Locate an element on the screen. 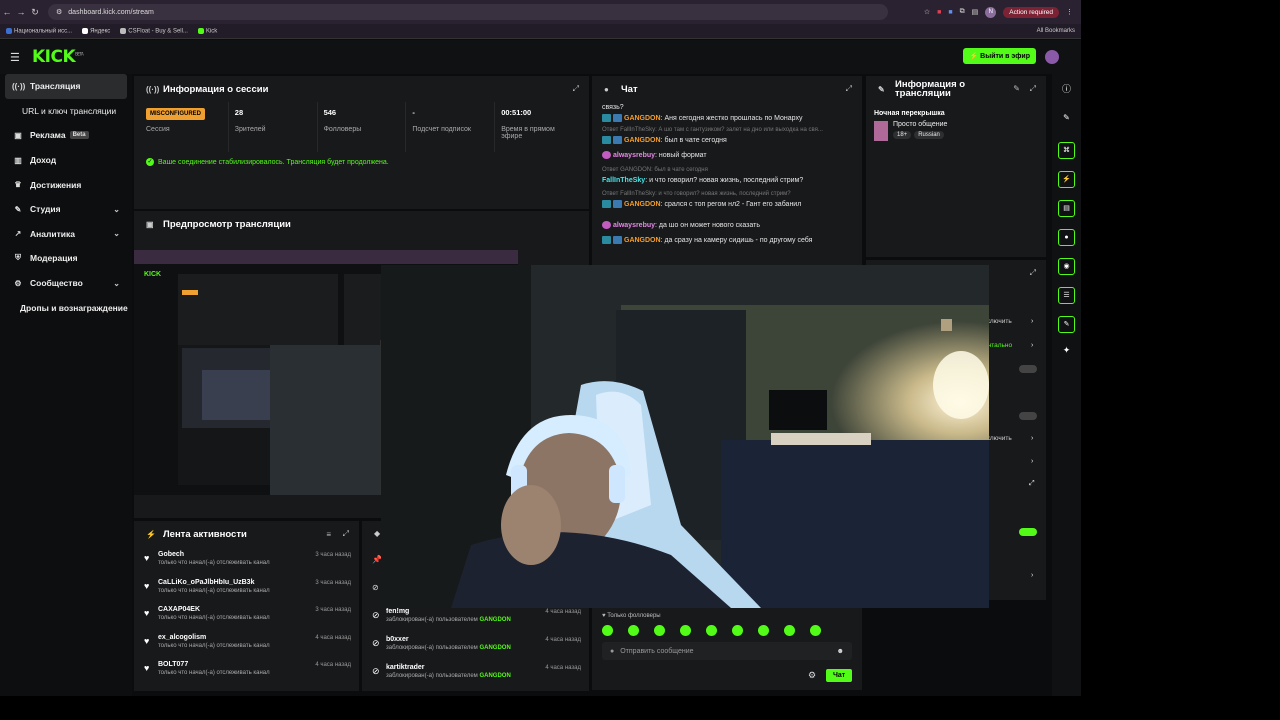  svg-text: KICK is located at coordinates (152, 274).